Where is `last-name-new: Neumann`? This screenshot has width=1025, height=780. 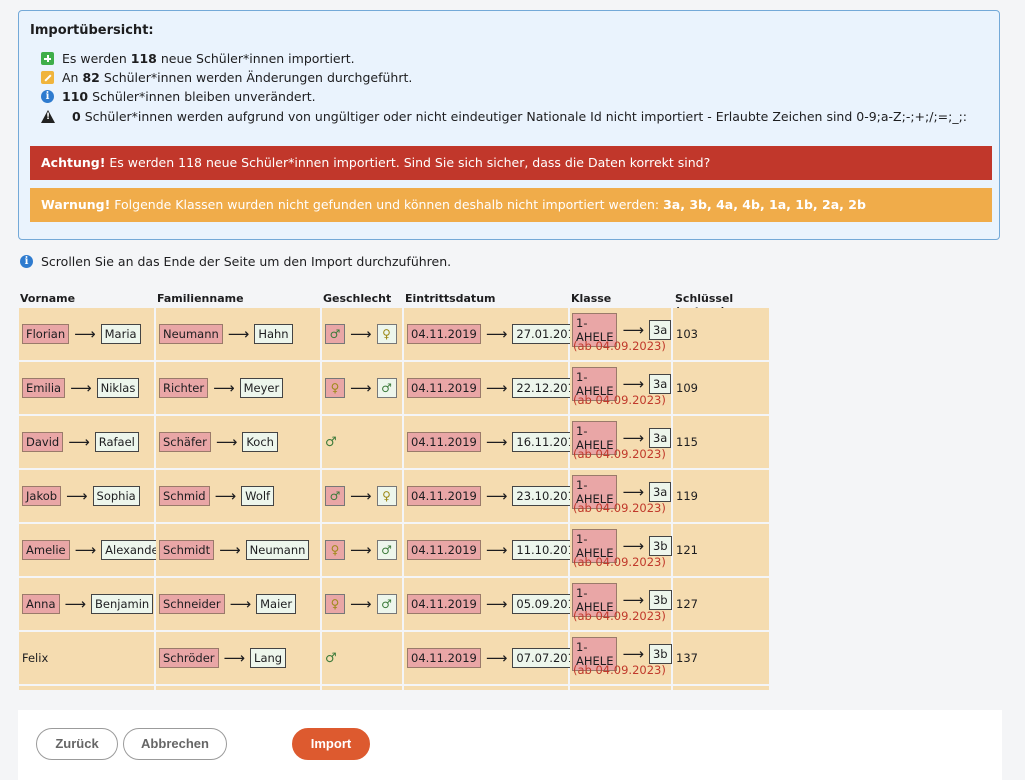 last-name-new: Neumann is located at coordinates (277, 550).